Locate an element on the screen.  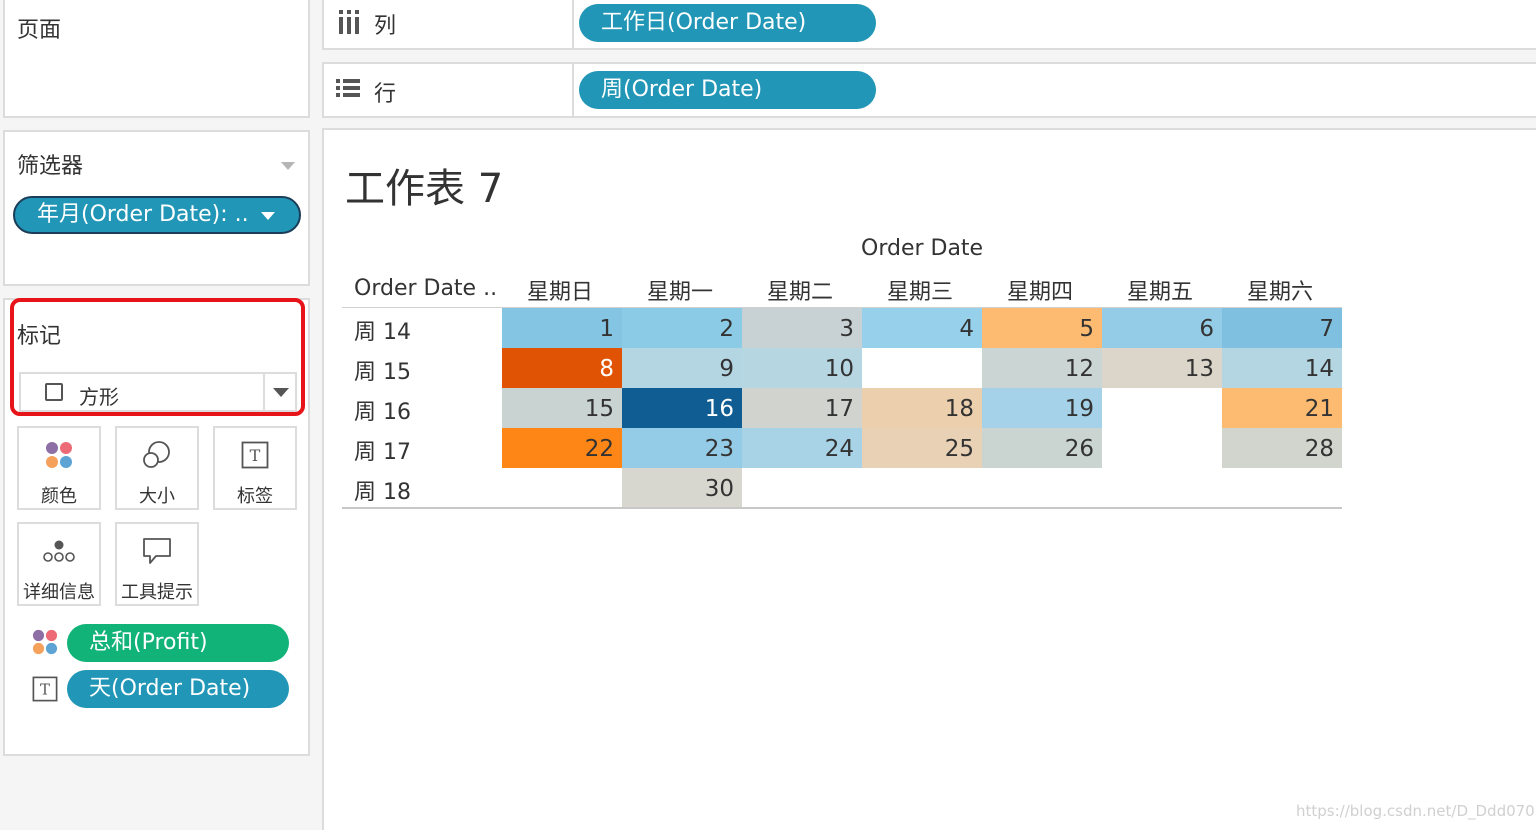
table-bottom-border is located at coordinates (842, 508).